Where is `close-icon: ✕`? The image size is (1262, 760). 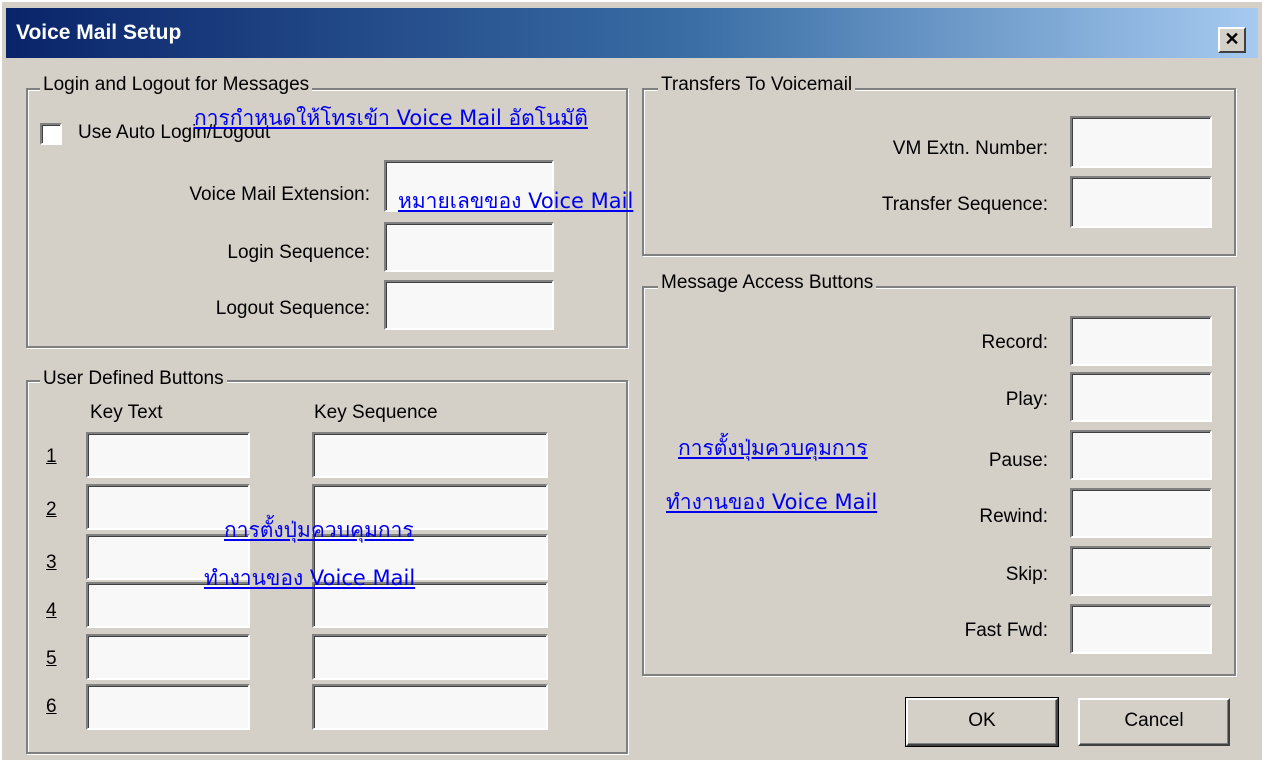 close-icon: ✕ is located at coordinates (1232, 39).